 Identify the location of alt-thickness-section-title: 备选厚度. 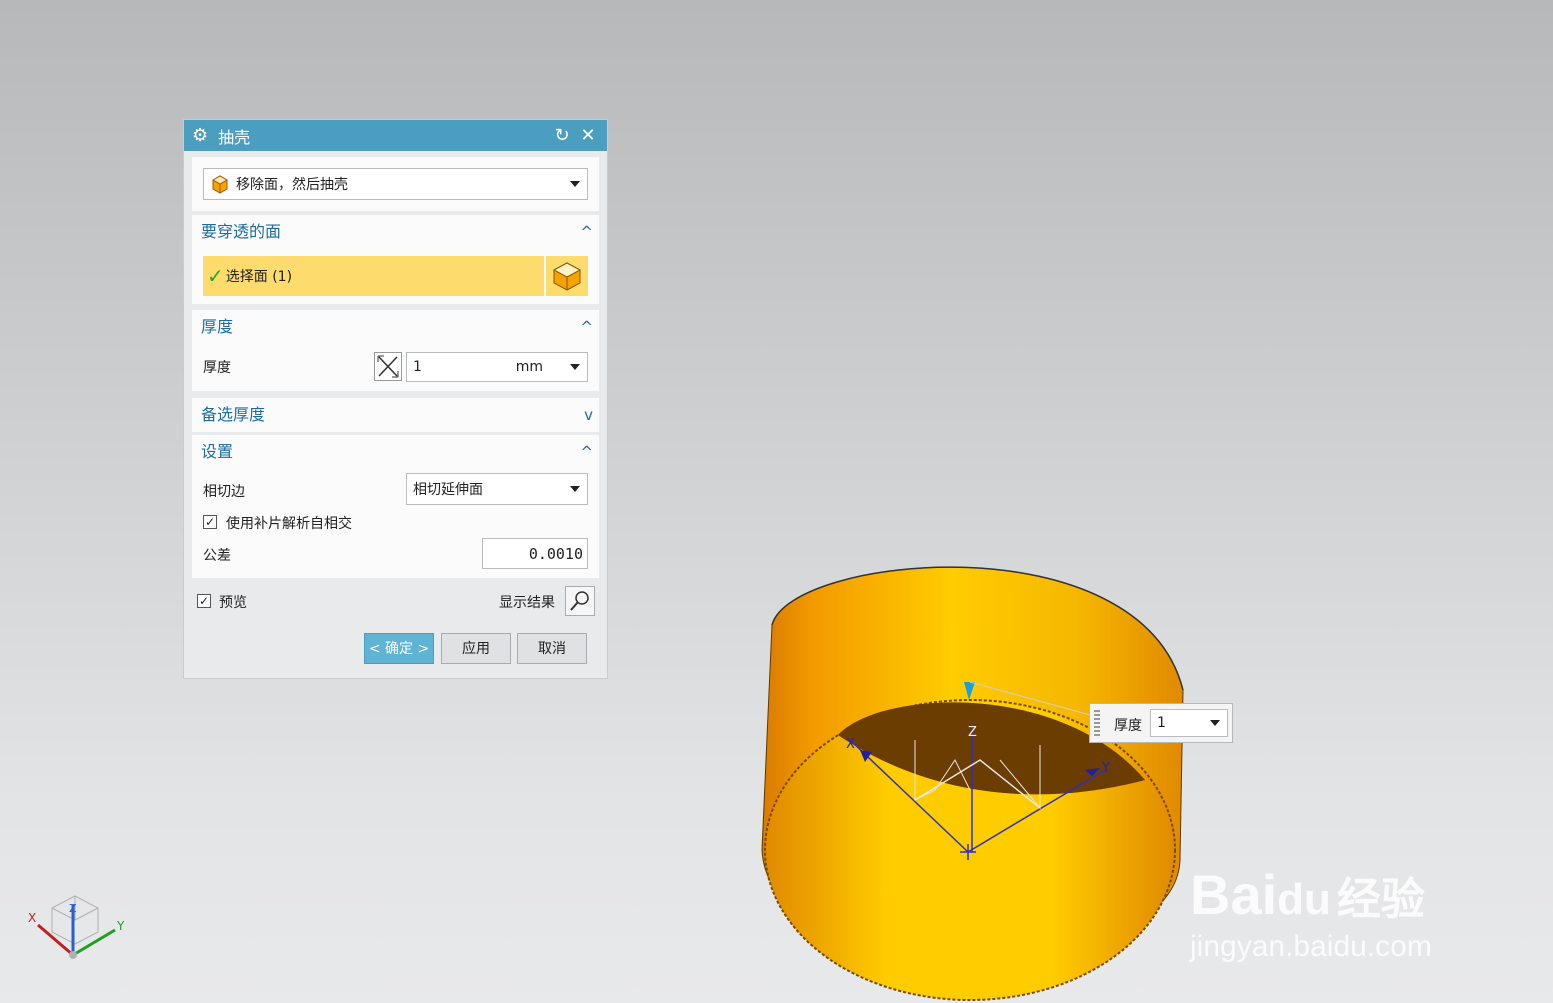
(233, 414).